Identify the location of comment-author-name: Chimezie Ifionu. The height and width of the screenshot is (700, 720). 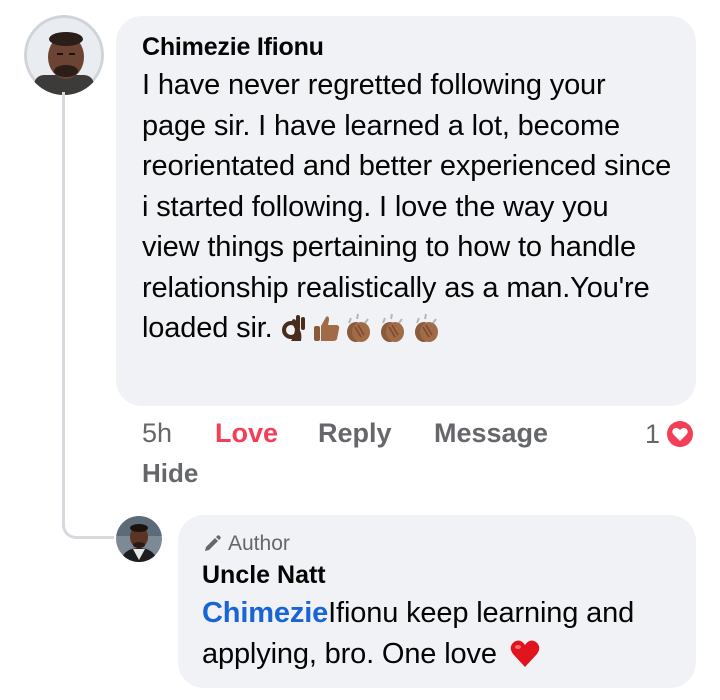
(407, 47).